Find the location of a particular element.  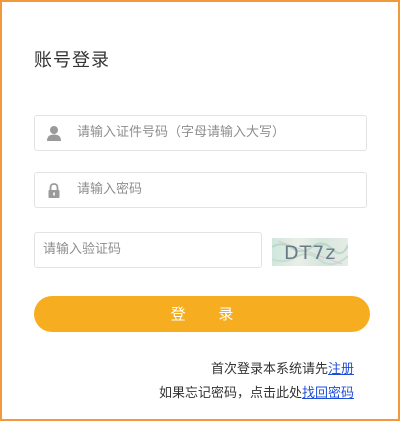

user-icon is located at coordinates (54, 133).